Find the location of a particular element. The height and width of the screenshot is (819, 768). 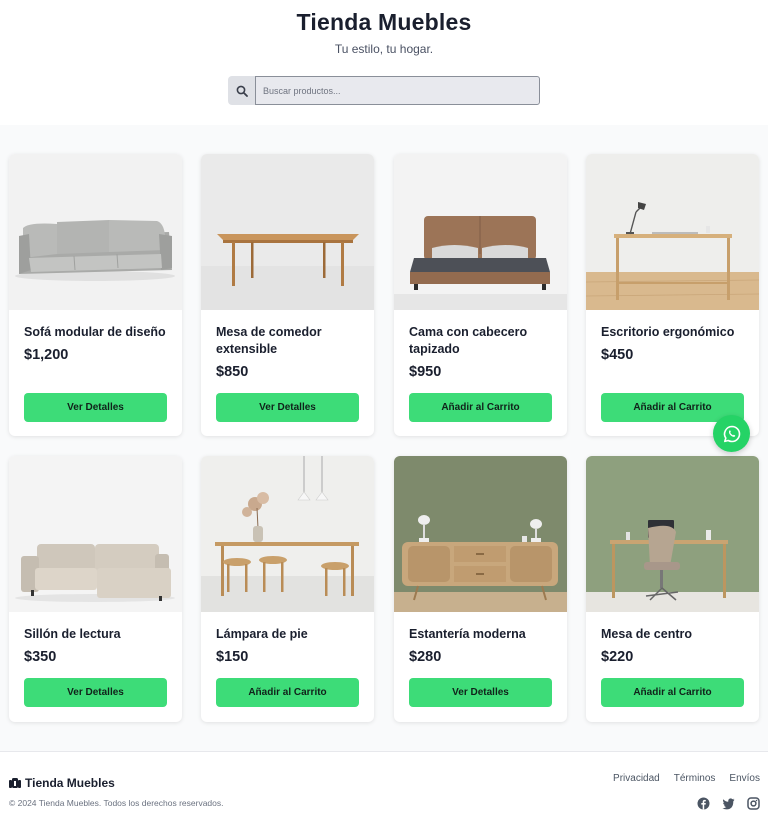

product-price: $950 is located at coordinates (425, 372).